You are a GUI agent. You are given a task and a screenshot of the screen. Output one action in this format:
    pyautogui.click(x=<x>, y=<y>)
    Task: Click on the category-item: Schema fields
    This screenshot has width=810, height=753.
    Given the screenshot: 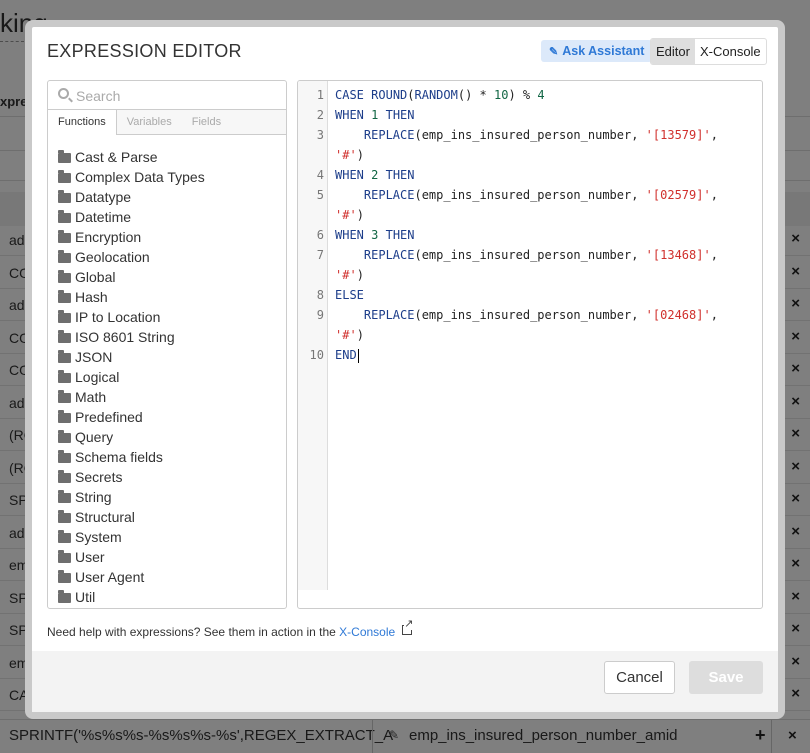 What is the action you would take?
    pyautogui.click(x=131, y=457)
    